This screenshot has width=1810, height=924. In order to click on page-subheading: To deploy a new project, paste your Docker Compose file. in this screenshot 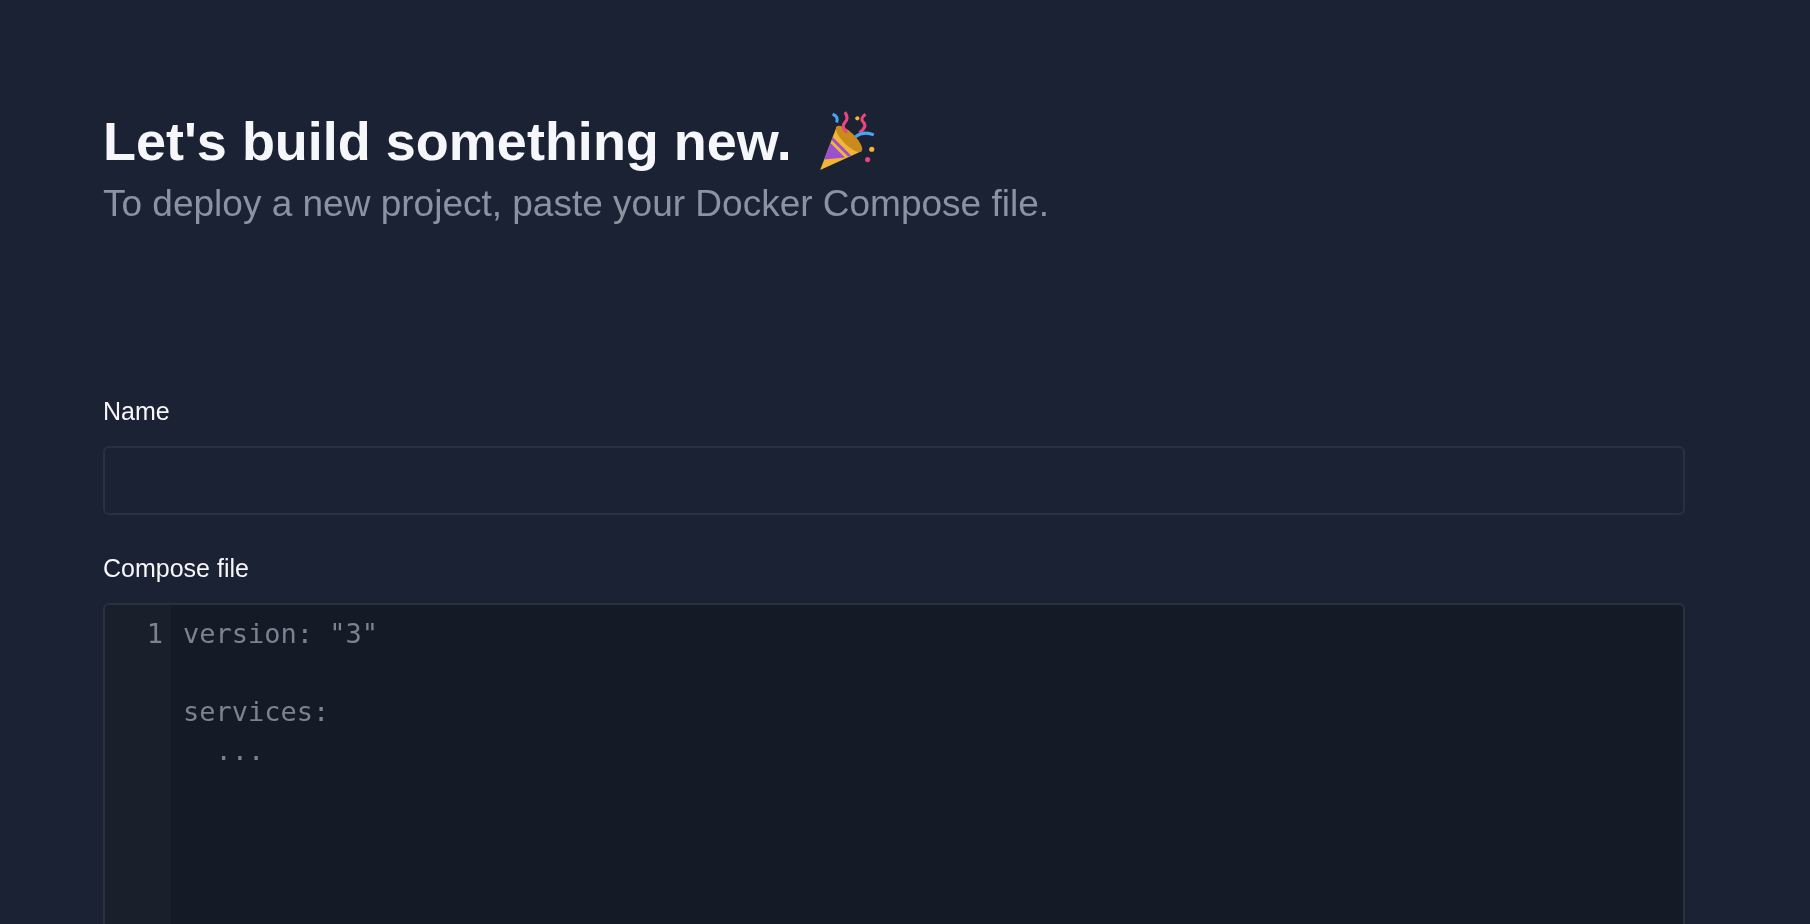, I will do `click(577, 204)`.